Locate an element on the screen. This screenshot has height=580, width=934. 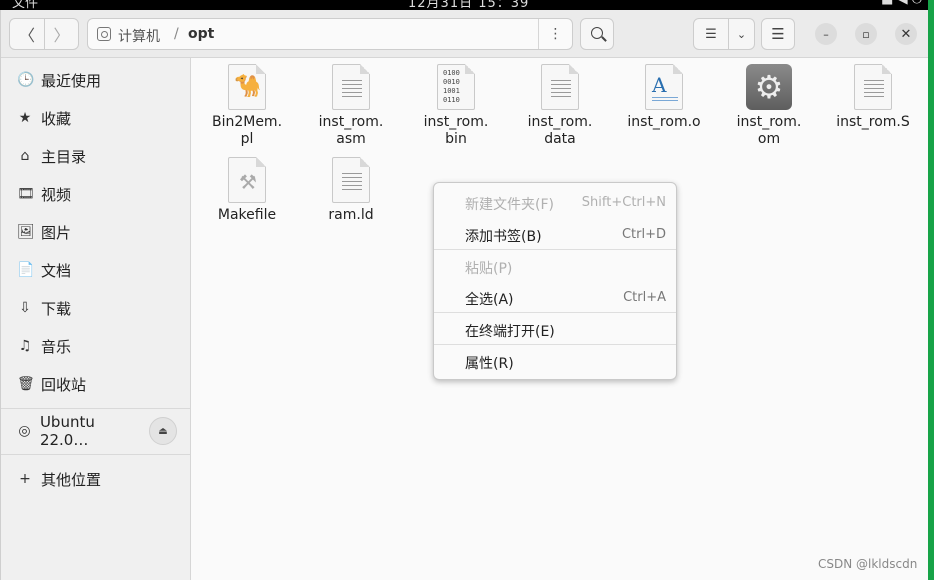
clock-icon: 🕒 is located at coordinates (26, 80).